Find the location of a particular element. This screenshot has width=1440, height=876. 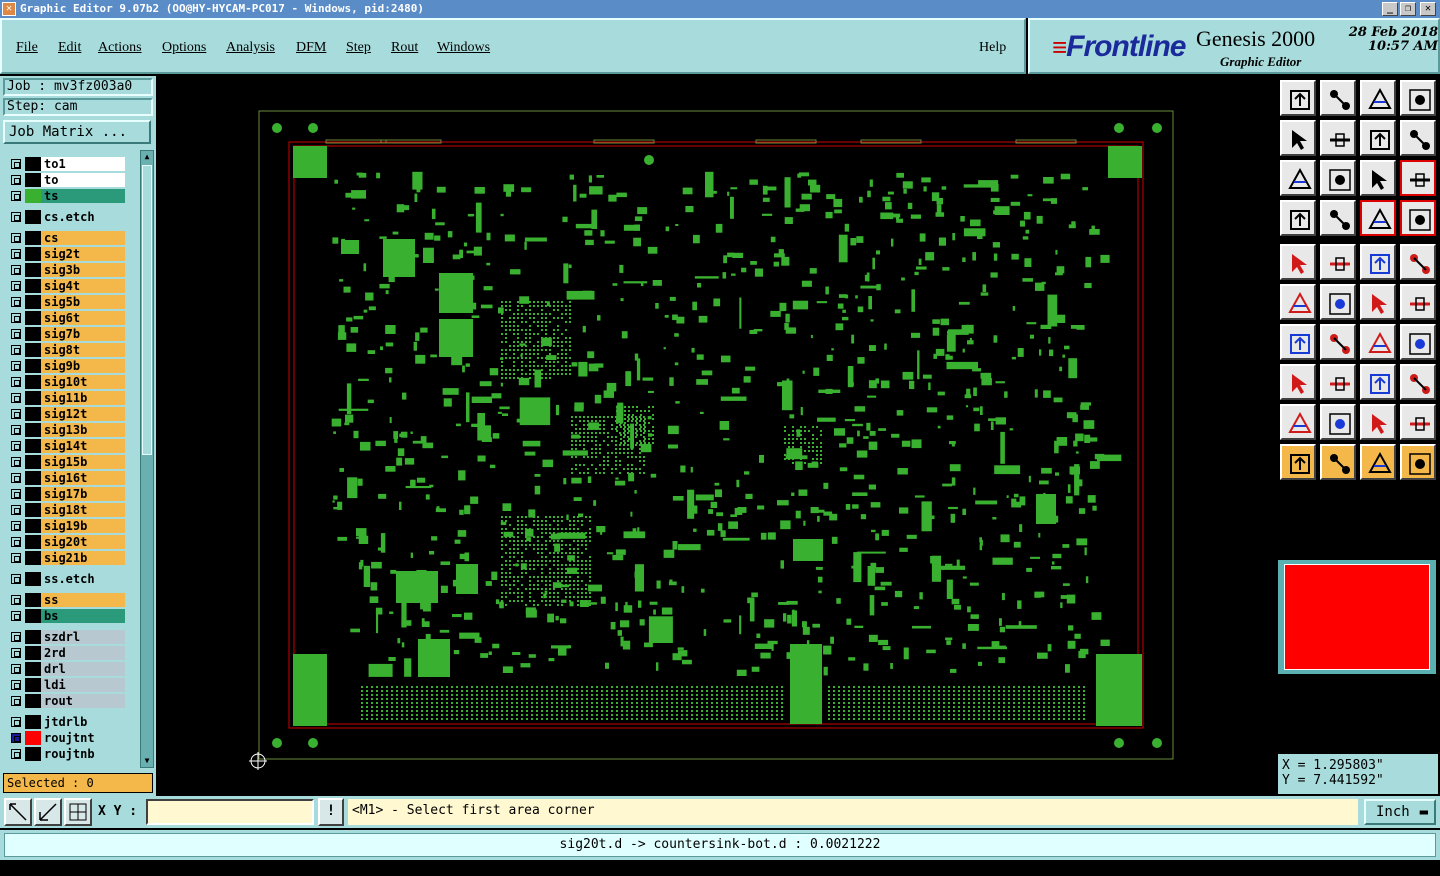

layer-name: sig11b is located at coordinates (83, 398).